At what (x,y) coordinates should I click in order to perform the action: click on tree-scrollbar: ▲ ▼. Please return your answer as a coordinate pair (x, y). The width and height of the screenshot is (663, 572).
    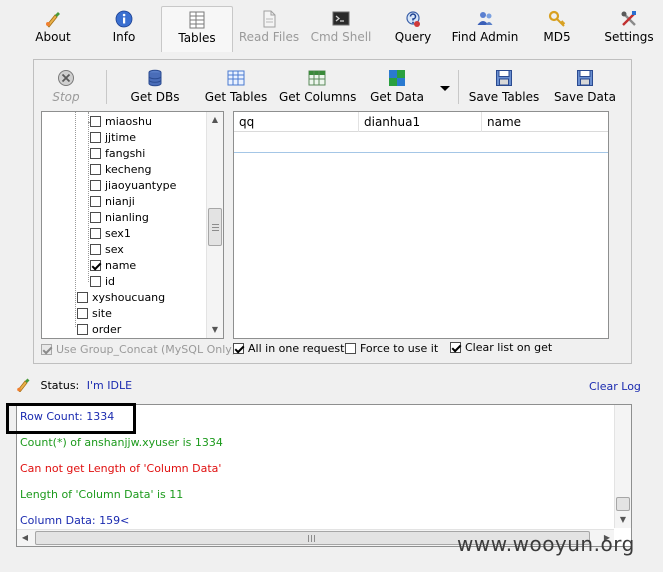
    Looking at the image, I should click on (214, 225).